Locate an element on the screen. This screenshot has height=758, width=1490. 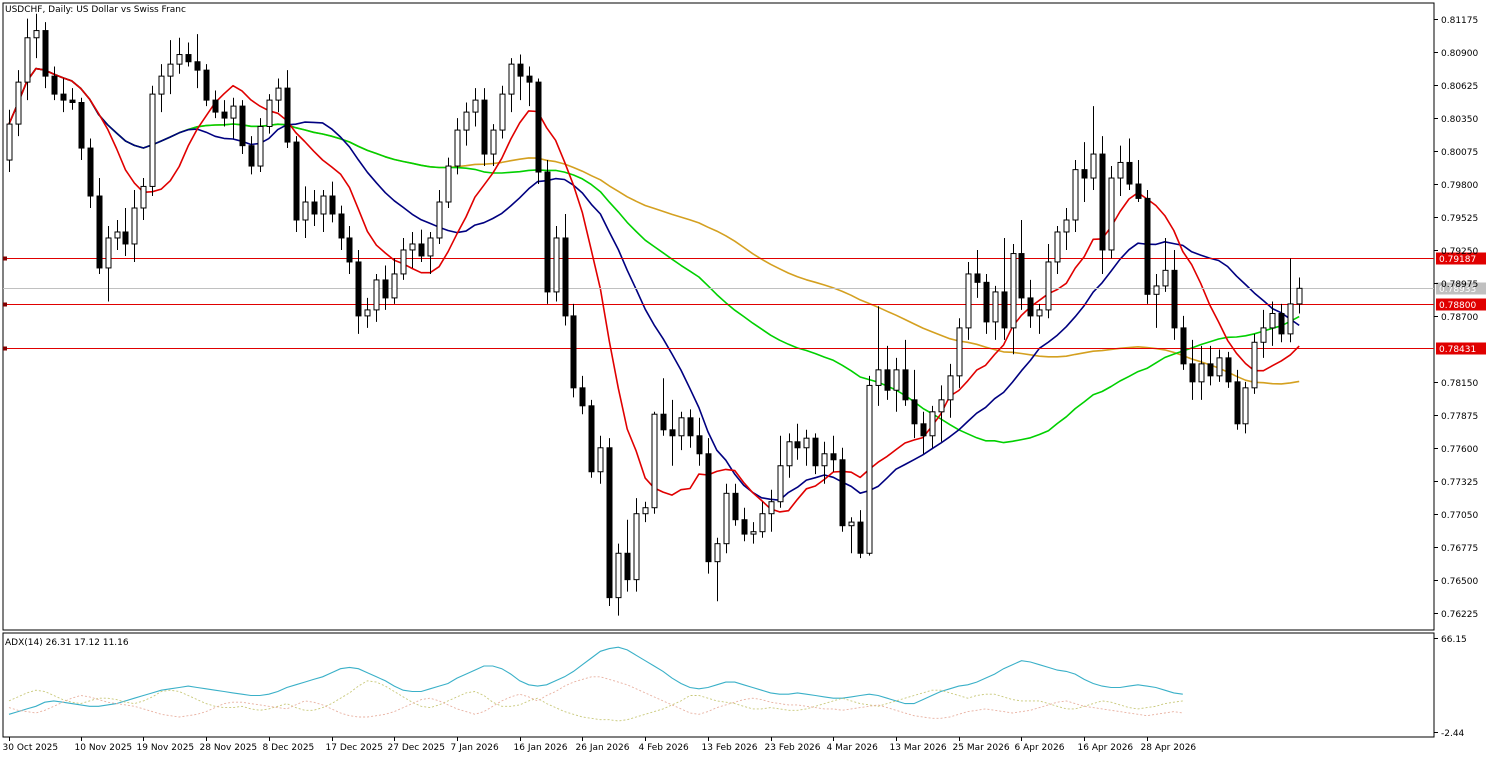
y-tick-label: 0.78700 is located at coordinates (1459, 318).